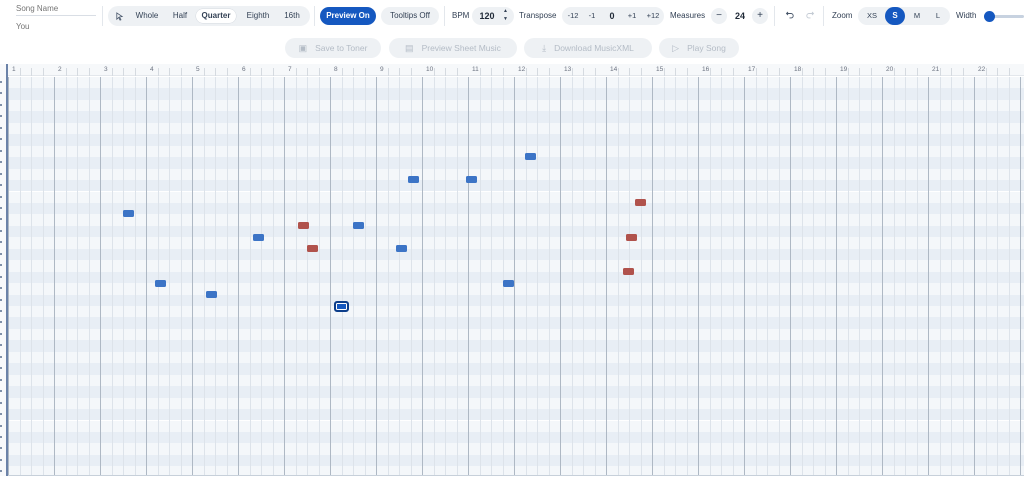 The height and width of the screenshot is (480, 1024). What do you see at coordinates (592, 16) in the screenshot?
I see `transpose-minus-1-button: -1` at bounding box center [592, 16].